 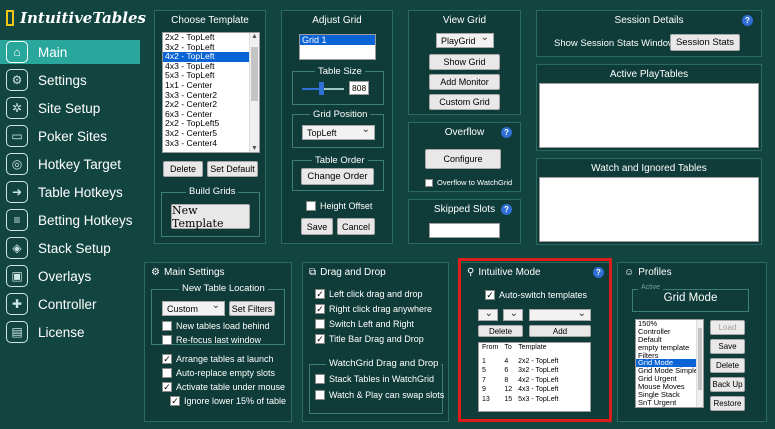 I want to click on profile-save-button: Save, so click(x=727, y=346).